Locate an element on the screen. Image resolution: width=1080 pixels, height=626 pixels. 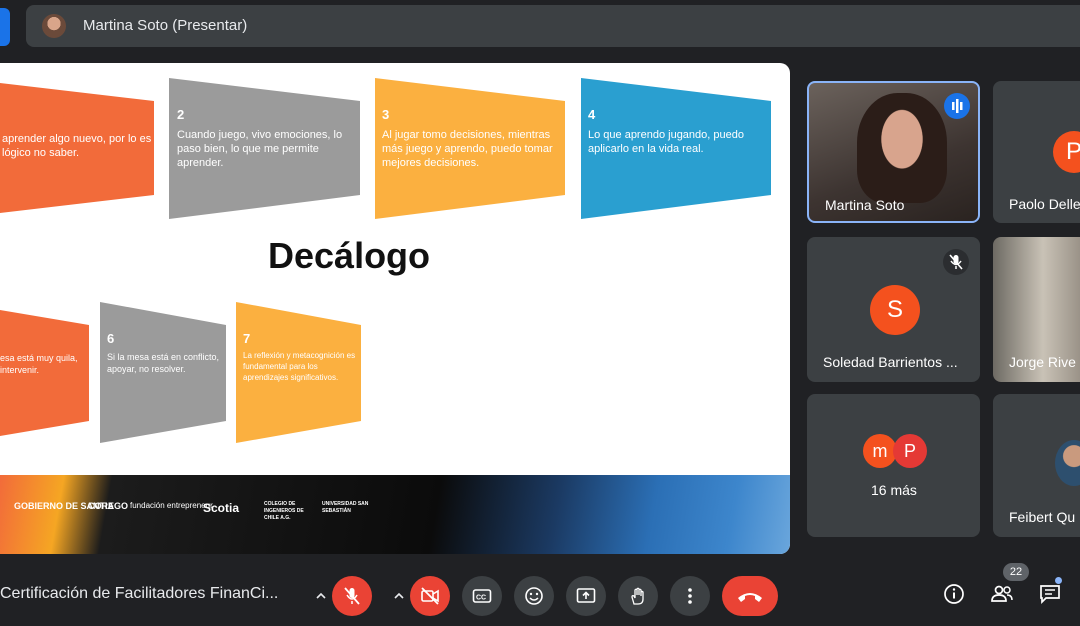
mini-avatar: P is located at coordinates (910, 451).